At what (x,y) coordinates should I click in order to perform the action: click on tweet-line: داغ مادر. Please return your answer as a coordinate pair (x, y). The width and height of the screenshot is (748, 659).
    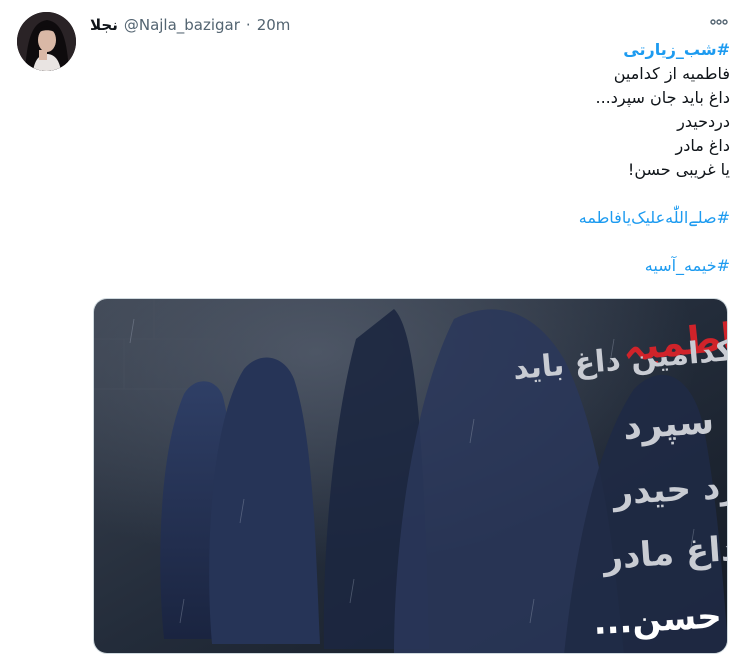
    Looking at the image, I should click on (703, 145).